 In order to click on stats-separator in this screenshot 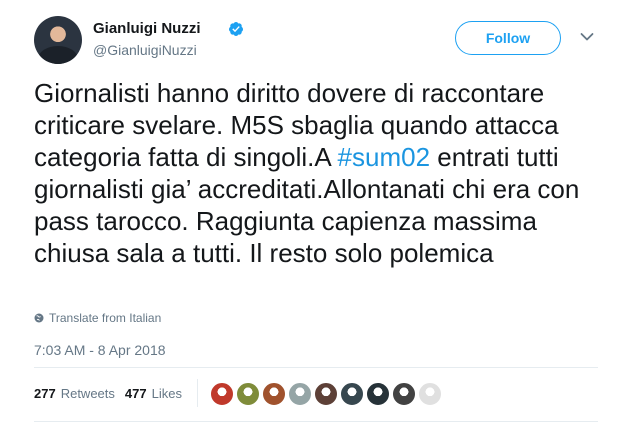, I will do `click(197, 393)`.